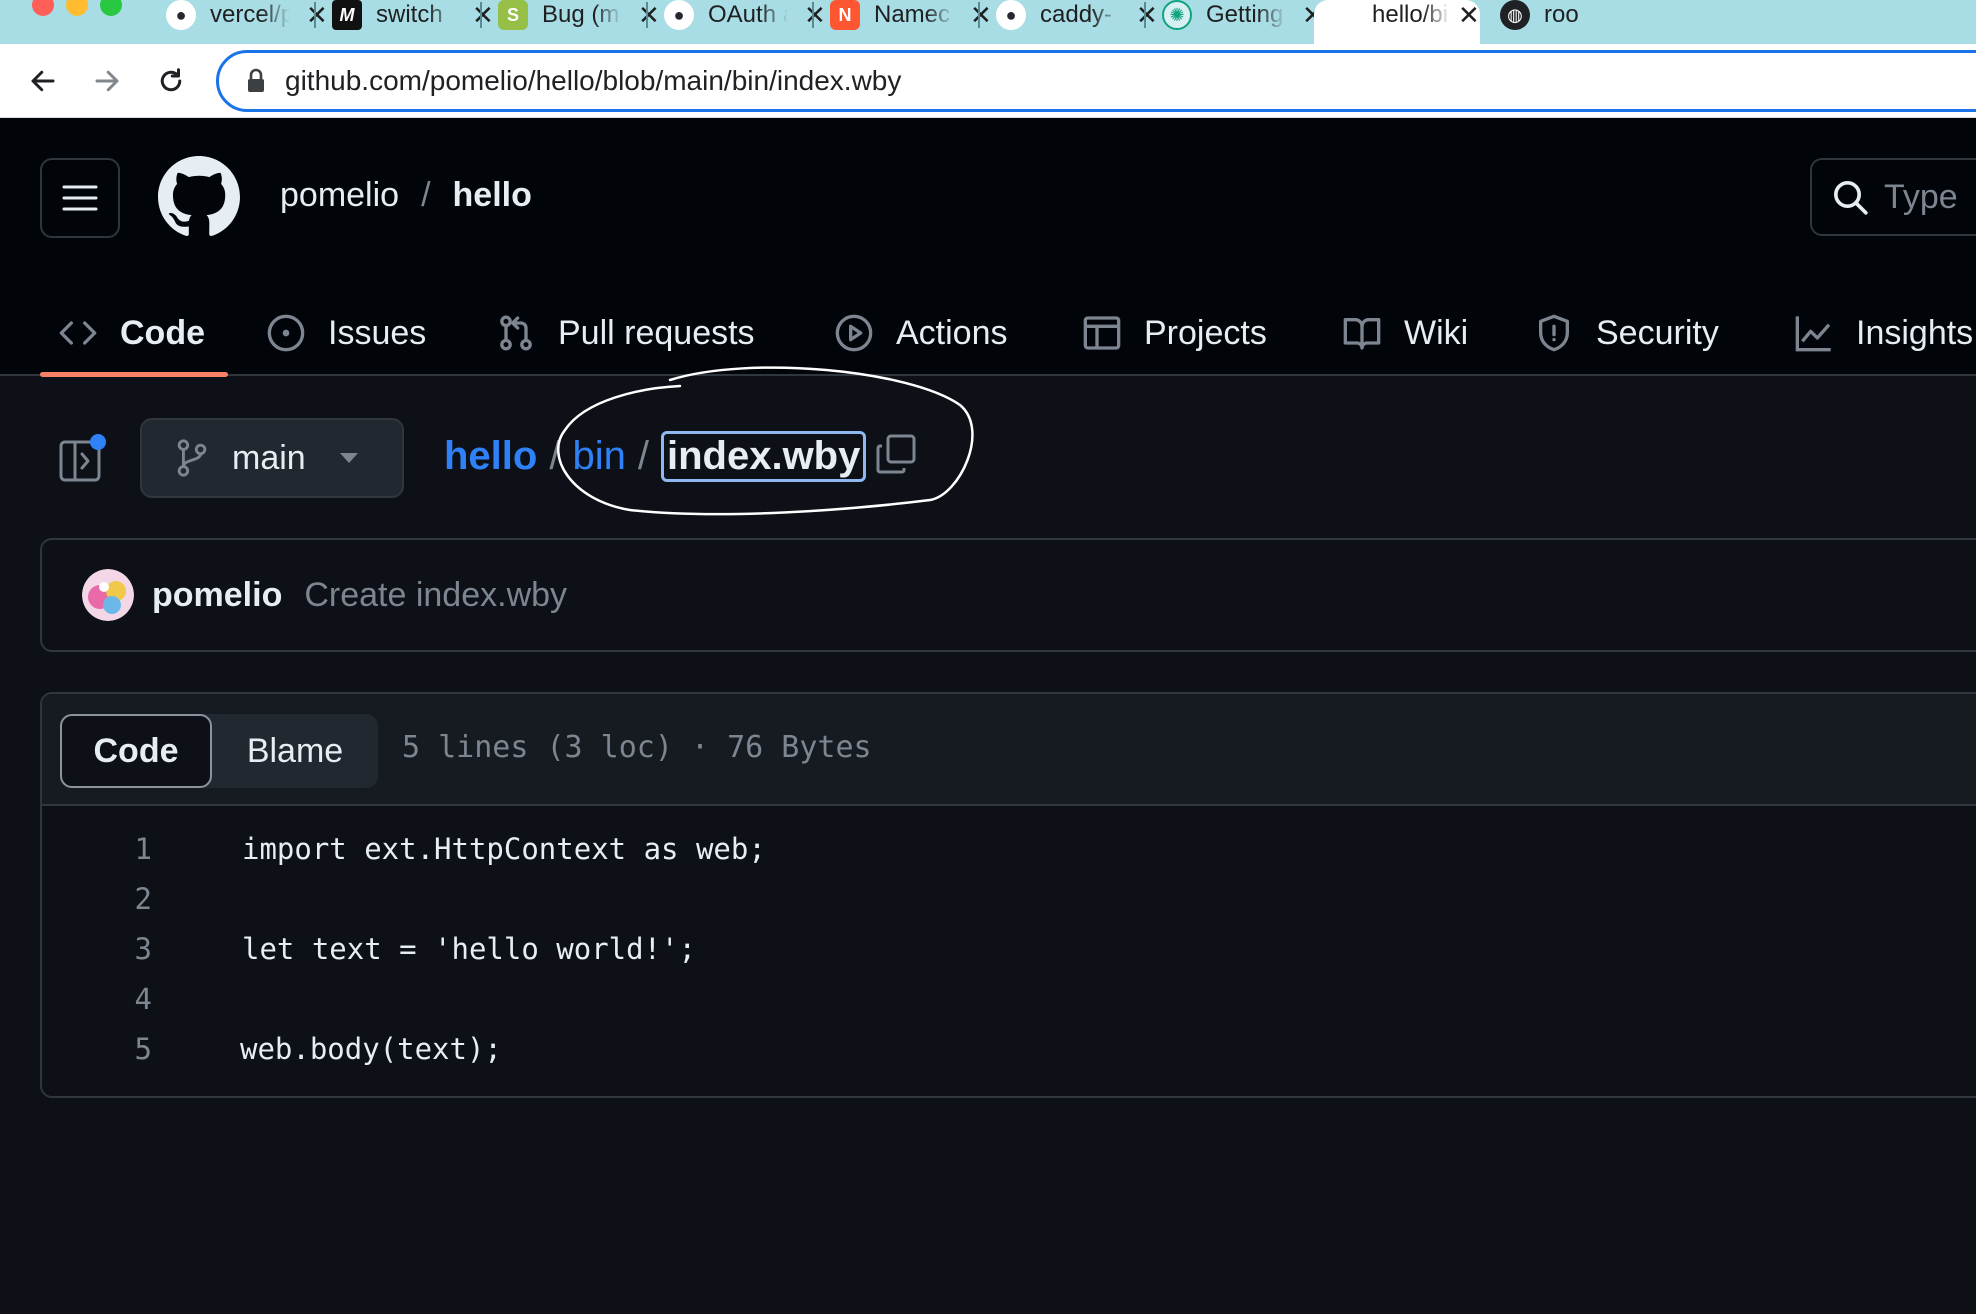 Image resolution: width=1976 pixels, height=1314 pixels. What do you see at coordinates (97, 899) in the screenshot?
I see `line-number: 2` at bounding box center [97, 899].